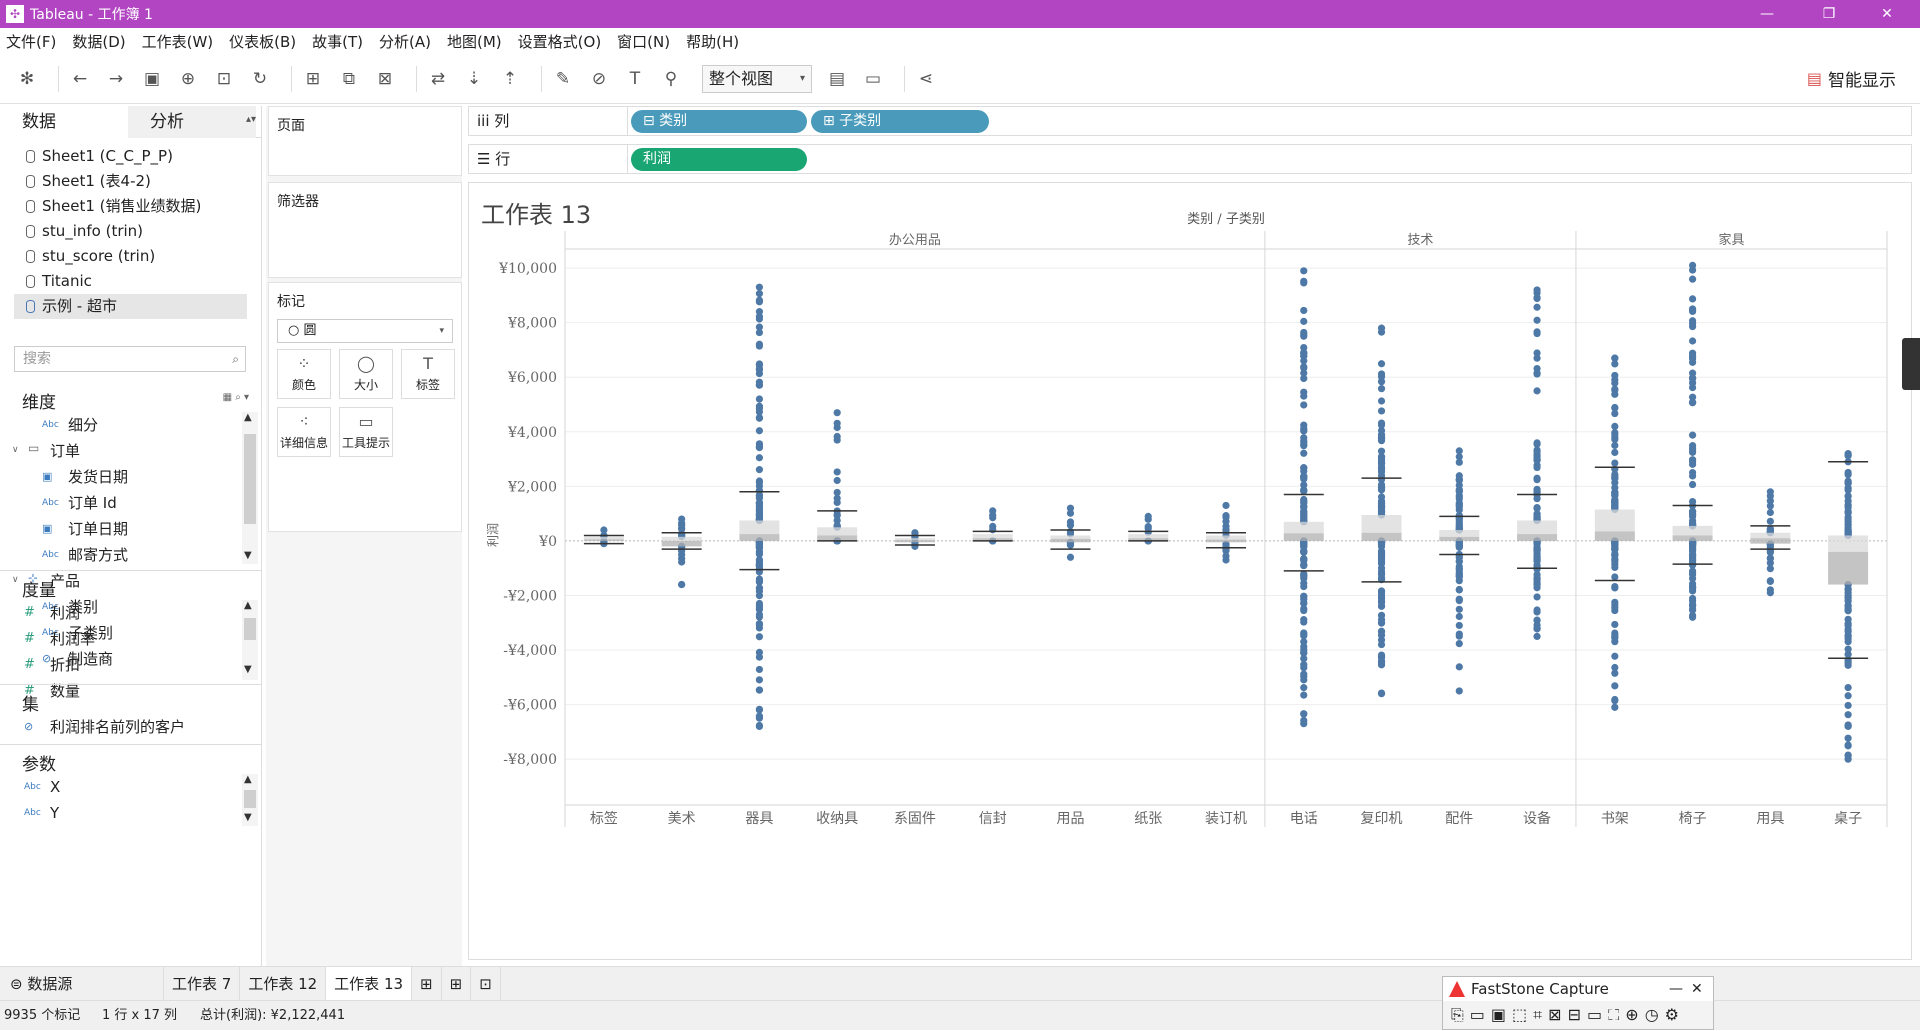 This screenshot has width=1920, height=1031. What do you see at coordinates (250, 629) in the screenshot?
I see `scrollbar-thumb` at bounding box center [250, 629].